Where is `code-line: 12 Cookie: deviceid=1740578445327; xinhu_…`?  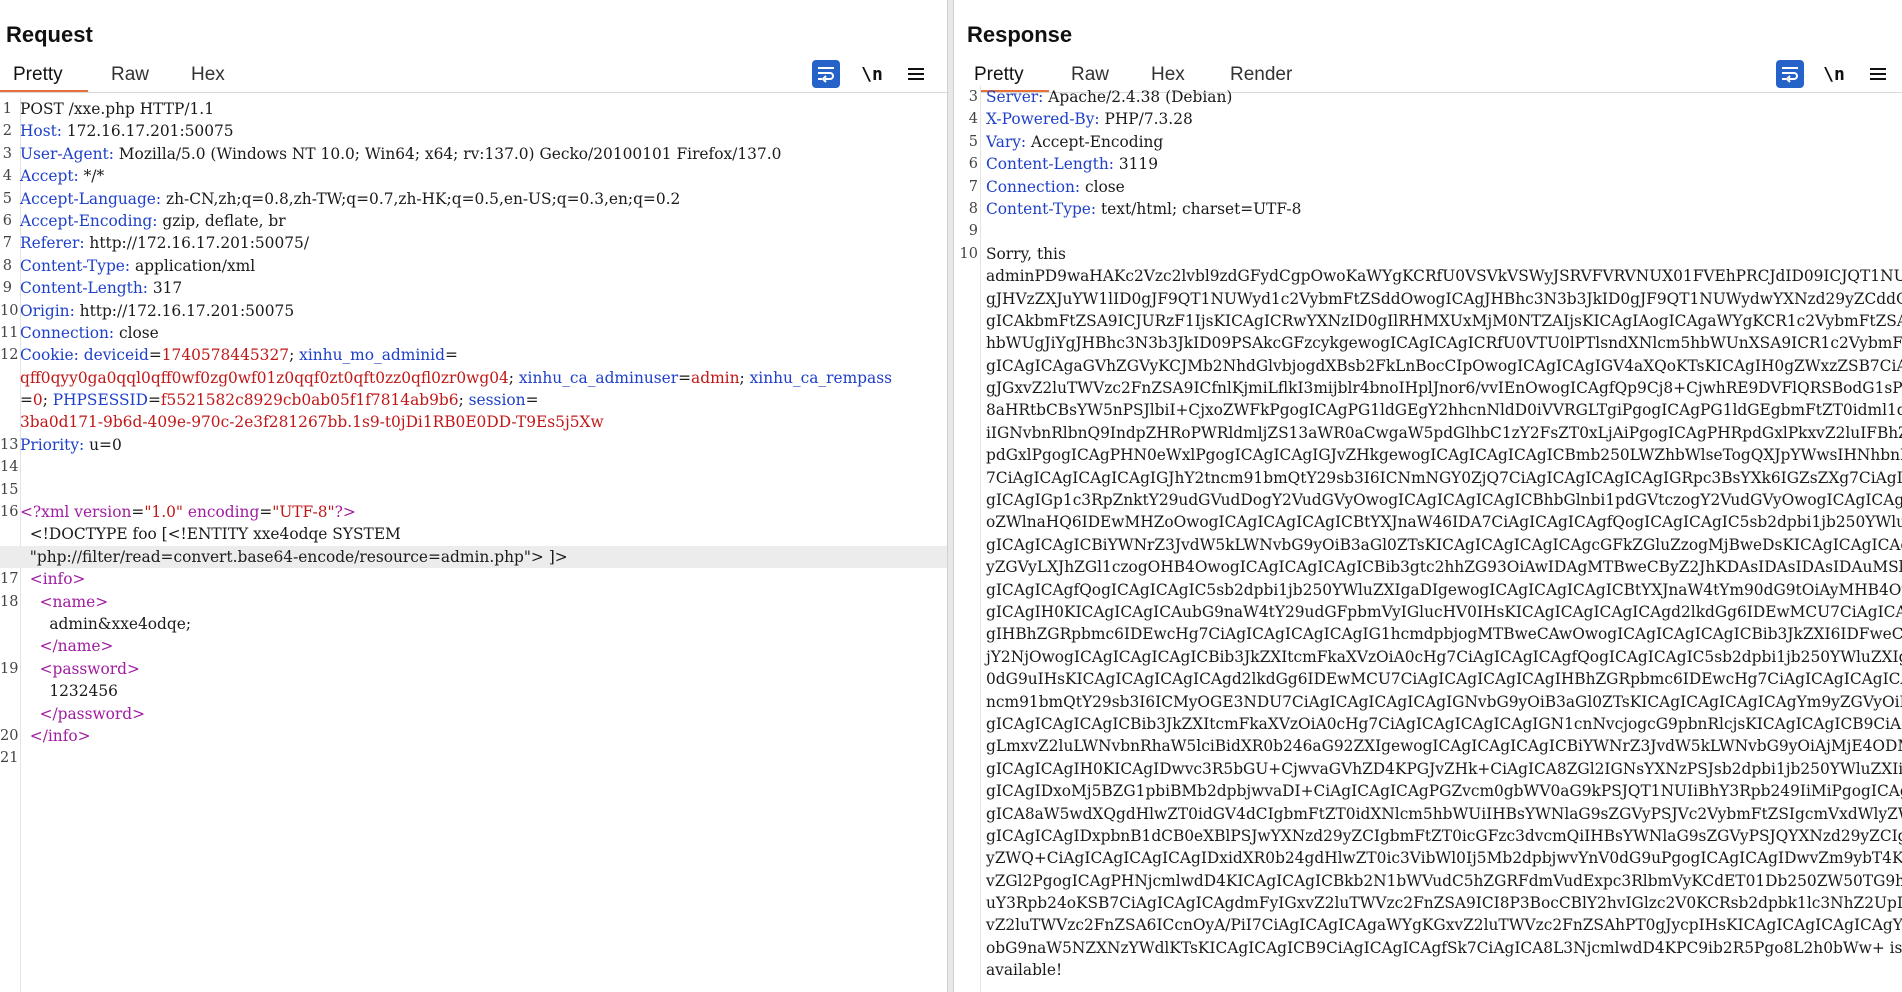
code-line: 12 Cookie: deviceid=1740578445327; xinhu_… is located at coordinates (473, 355).